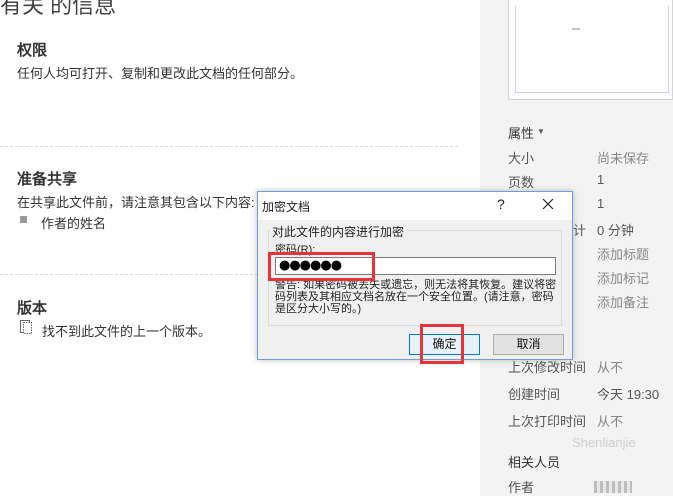 The height and width of the screenshot is (496, 673). Describe the element at coordinates (528, 344) in the screenshot. I see `cancel-button: 取消` at that location.